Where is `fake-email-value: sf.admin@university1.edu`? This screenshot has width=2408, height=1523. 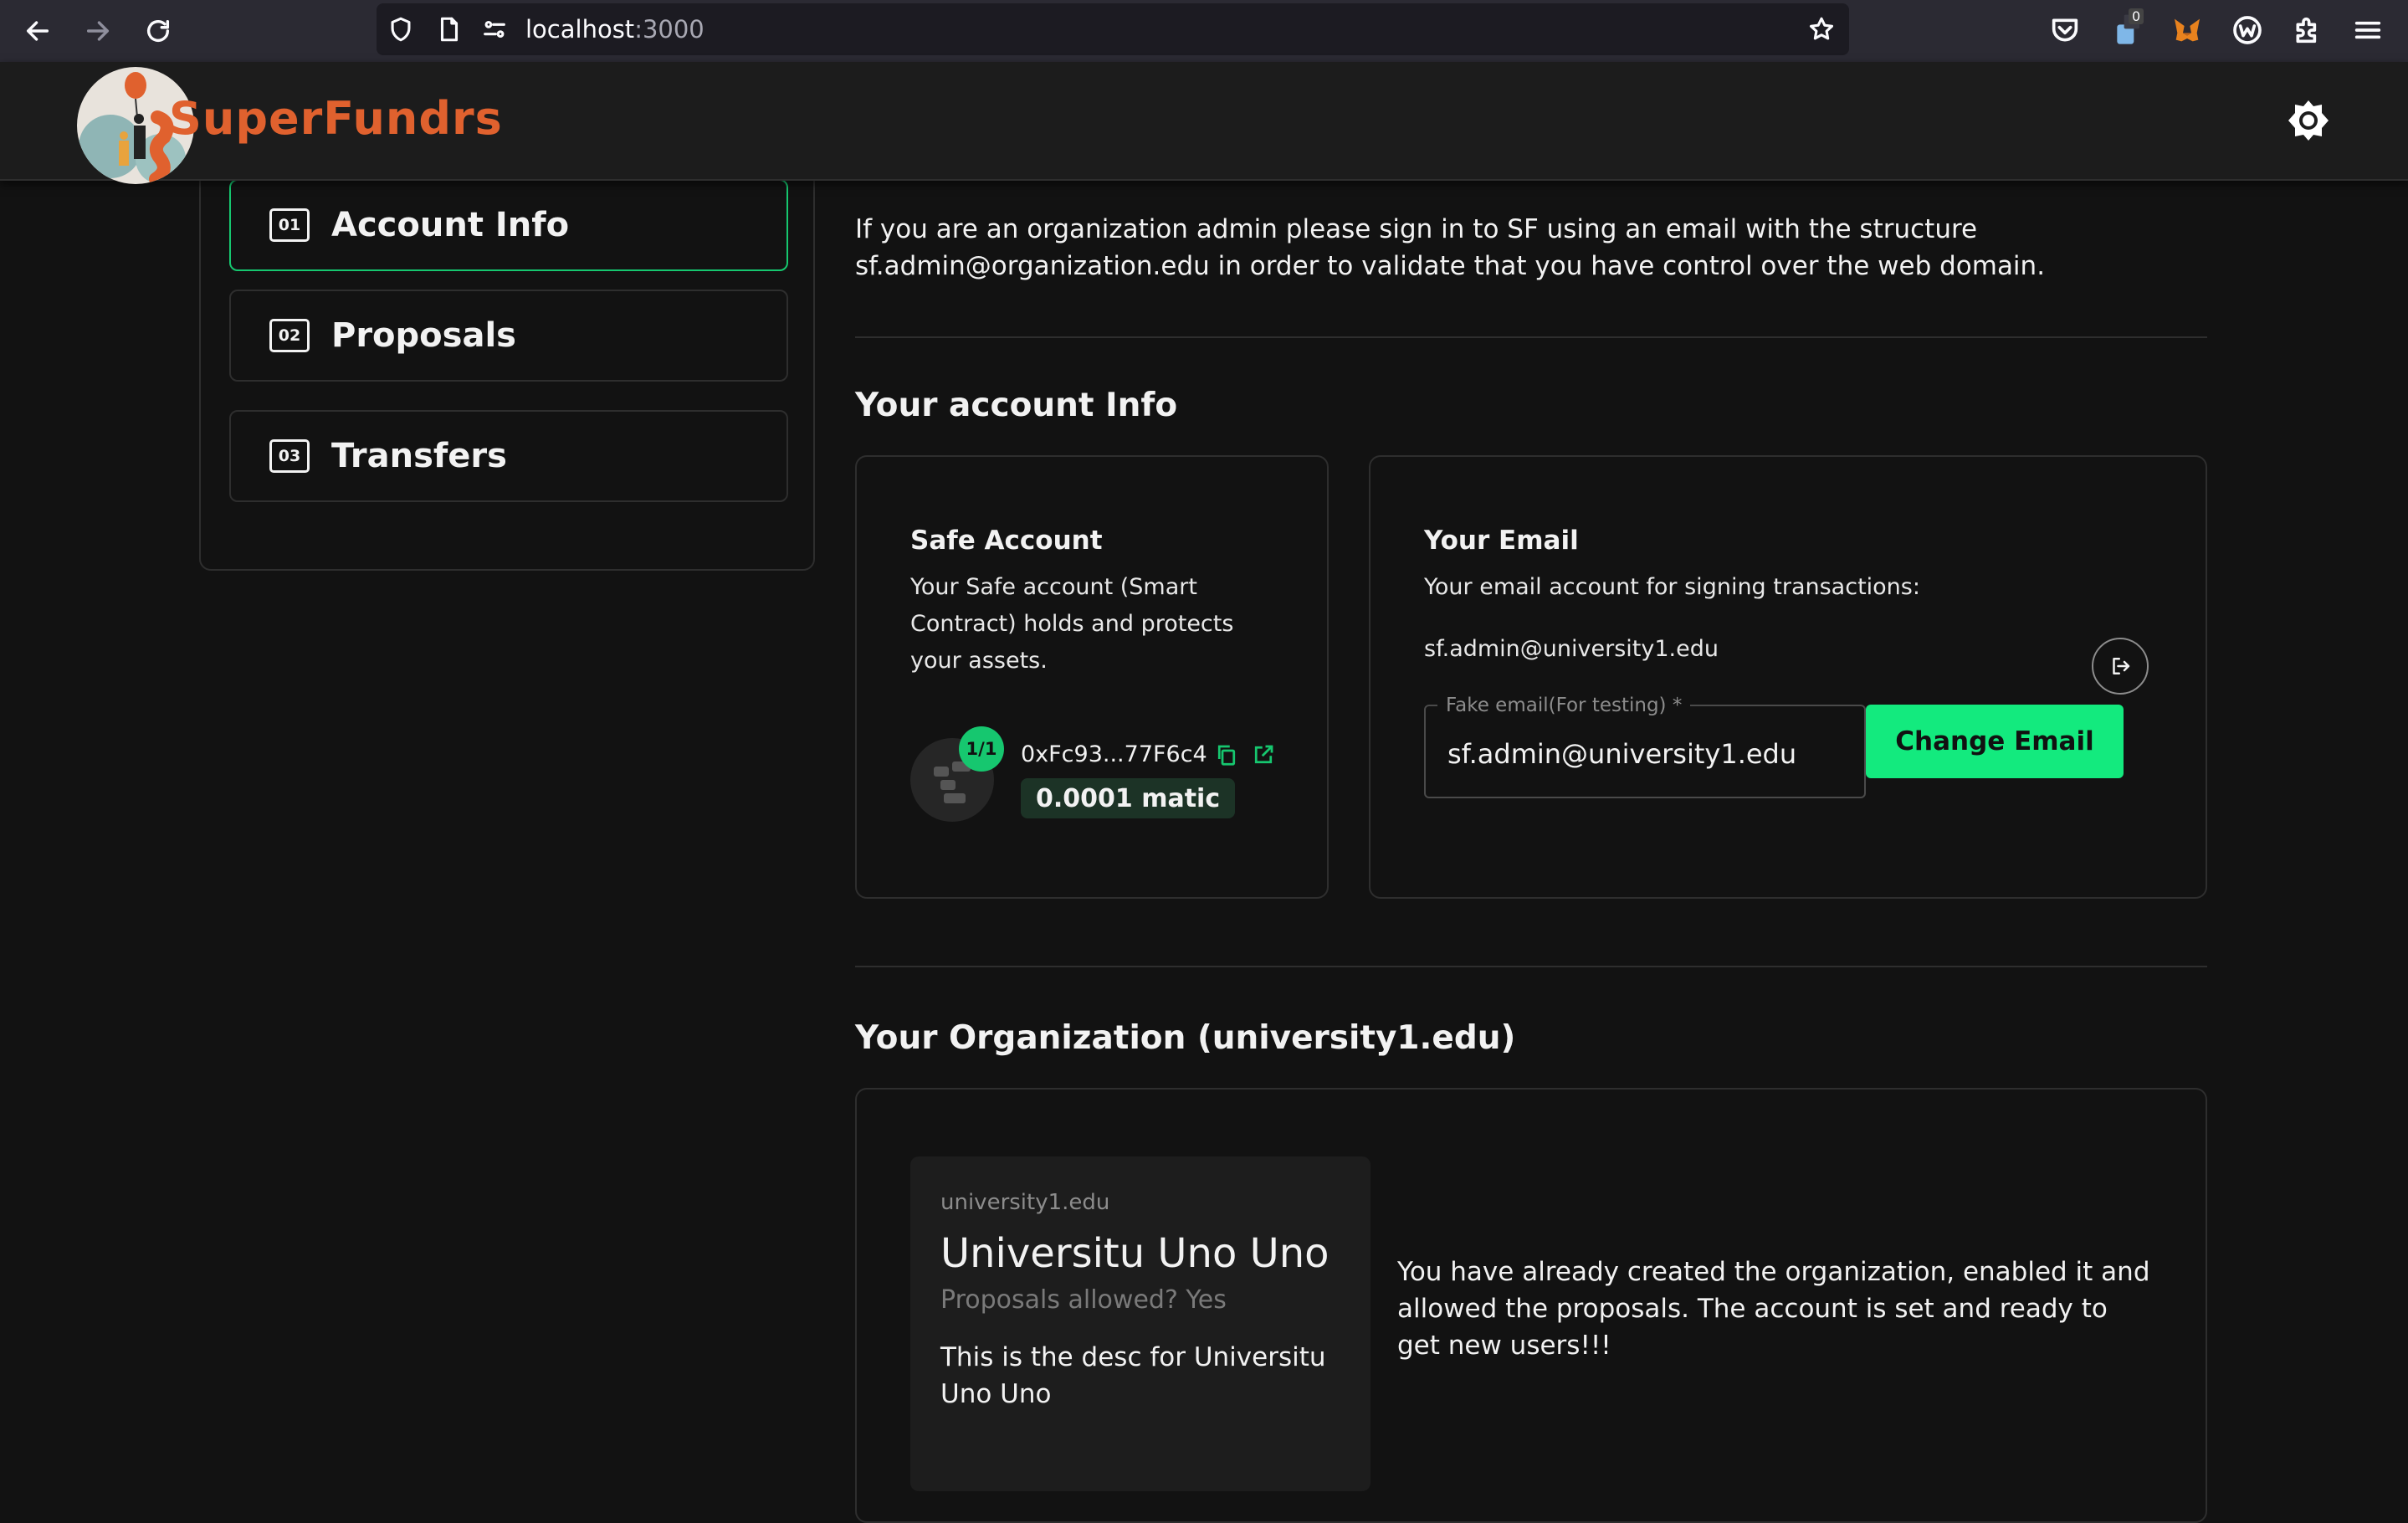 fake-email-value: sf.admin@university1.edu is located at coordinates (1622, 754).